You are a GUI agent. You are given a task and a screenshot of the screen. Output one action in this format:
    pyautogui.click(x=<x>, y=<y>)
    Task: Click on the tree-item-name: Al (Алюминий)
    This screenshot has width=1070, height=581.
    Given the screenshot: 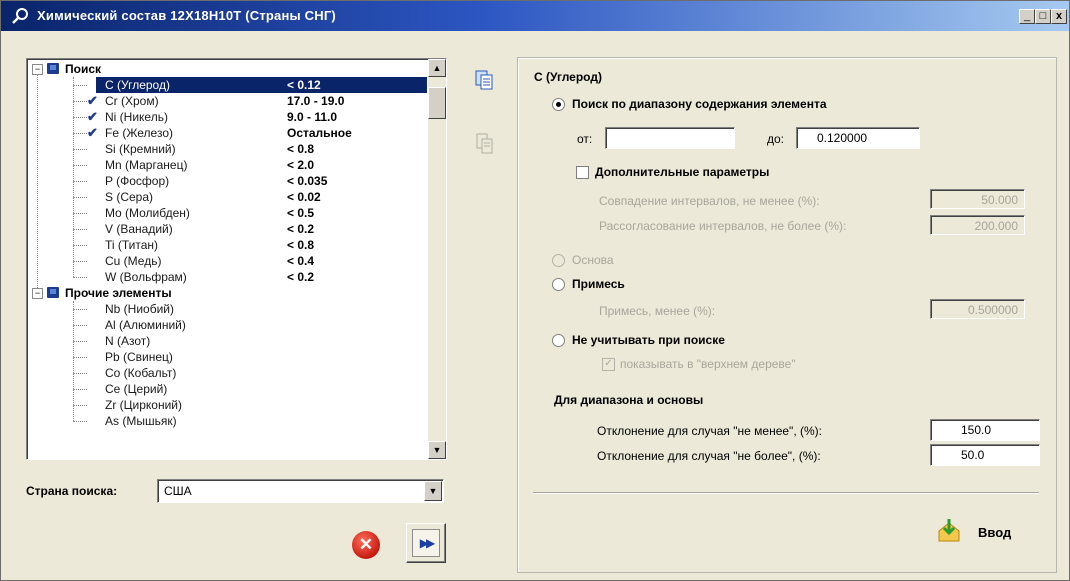 What is the action you would take?
    pyautogui.click(x=145, y=325)
    